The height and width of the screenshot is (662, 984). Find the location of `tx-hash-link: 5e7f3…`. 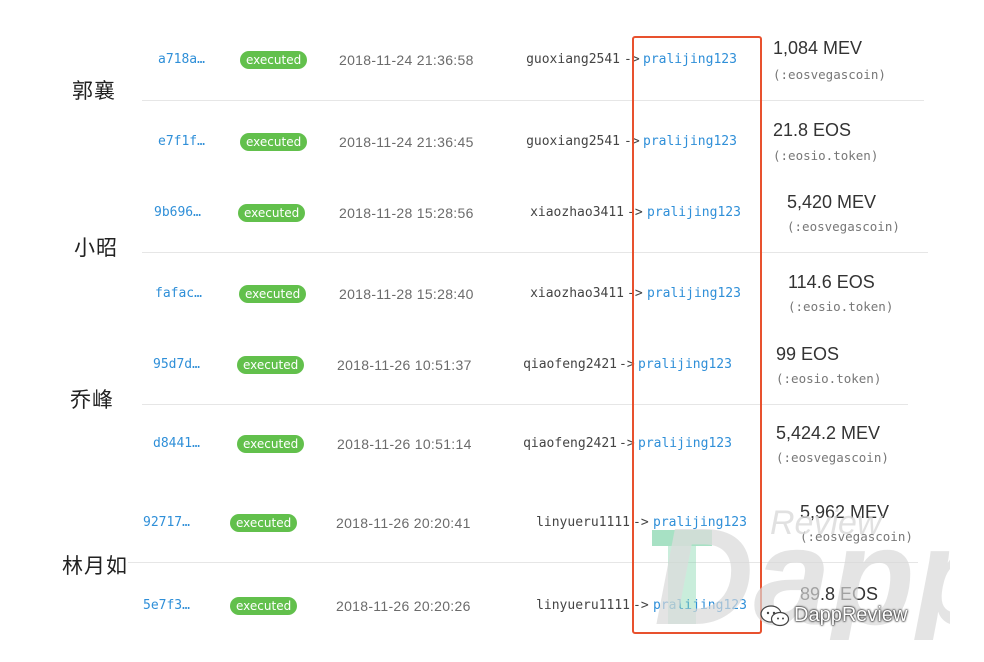

tx-hash-link: 5e7f3… is located at coordinates (166, 605).